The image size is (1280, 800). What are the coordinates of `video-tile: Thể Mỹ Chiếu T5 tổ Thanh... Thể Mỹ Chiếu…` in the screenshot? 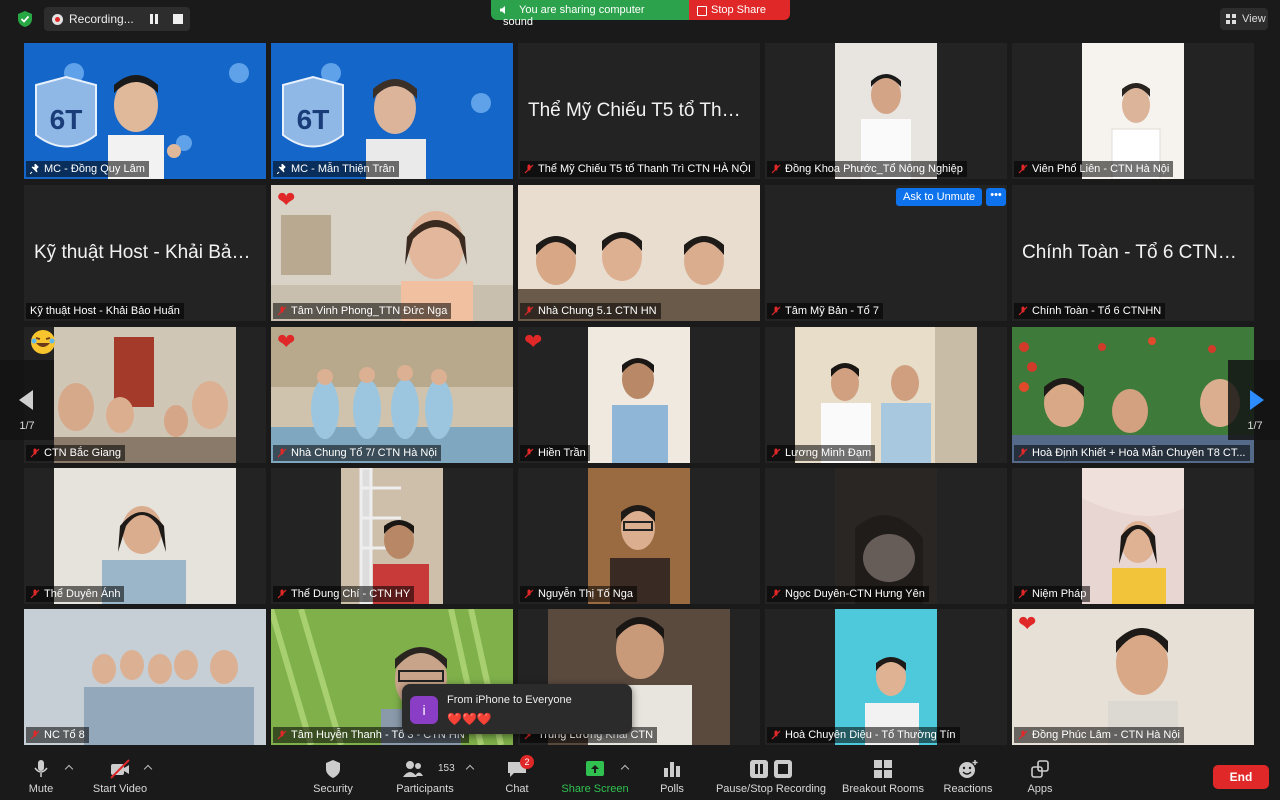 It's located at (639, 111).